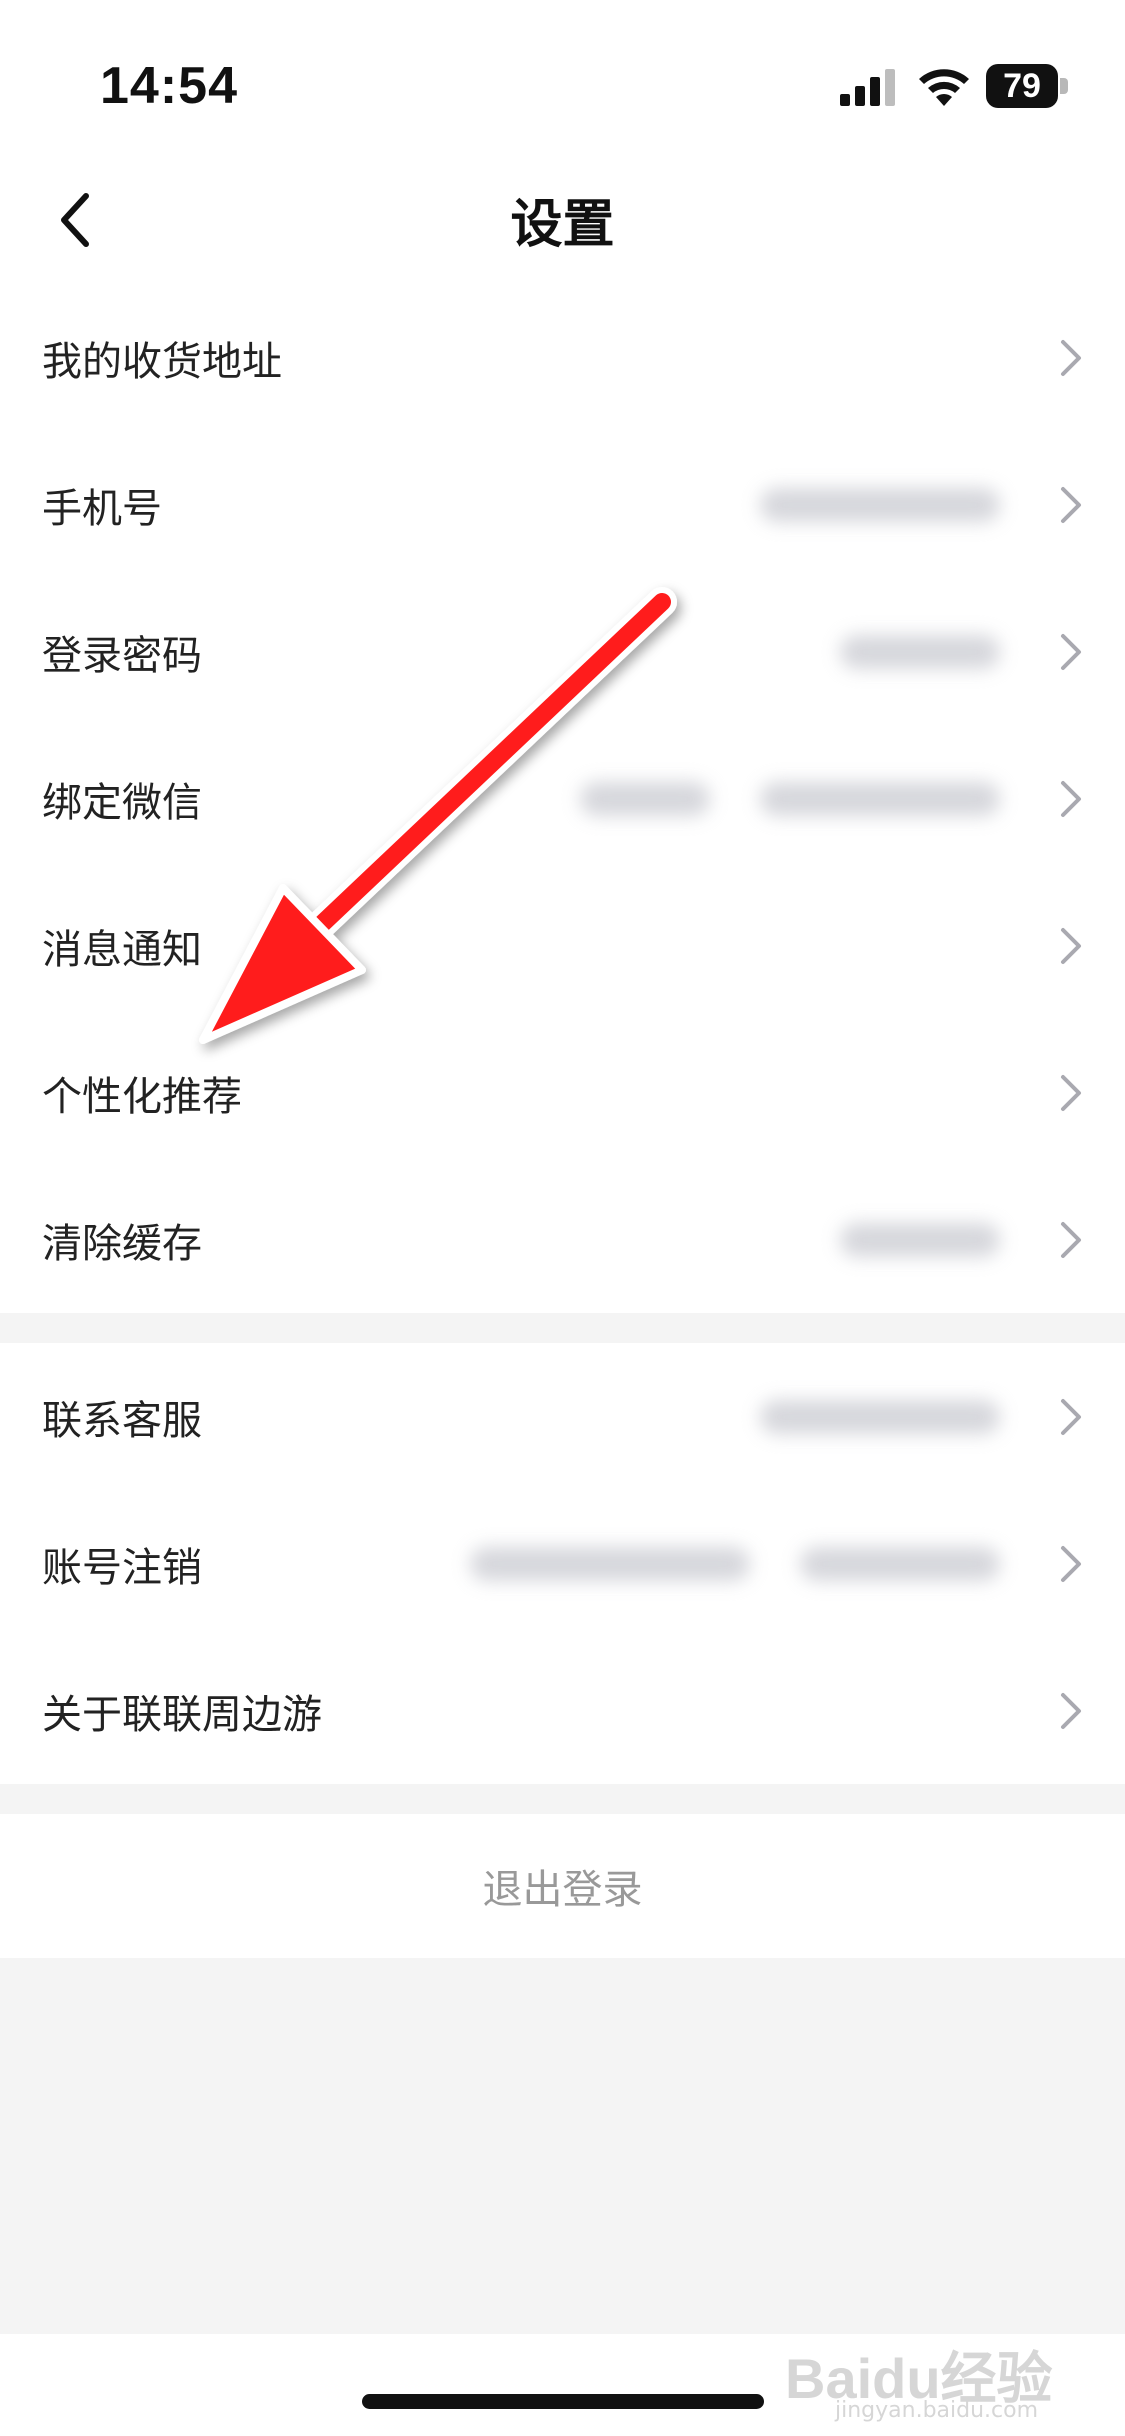 Image resolution: width=1125 pixels, height=2436 pixels. Describe the element at coordinates (562, 504) in the screenshot. I see `settings-item-phone: 手机号` at that location.